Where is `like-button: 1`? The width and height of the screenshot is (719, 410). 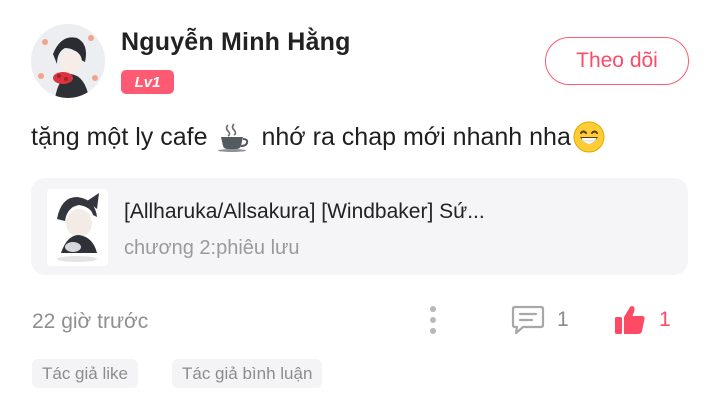 like-button: 1 is located at coordinates (642, 320).